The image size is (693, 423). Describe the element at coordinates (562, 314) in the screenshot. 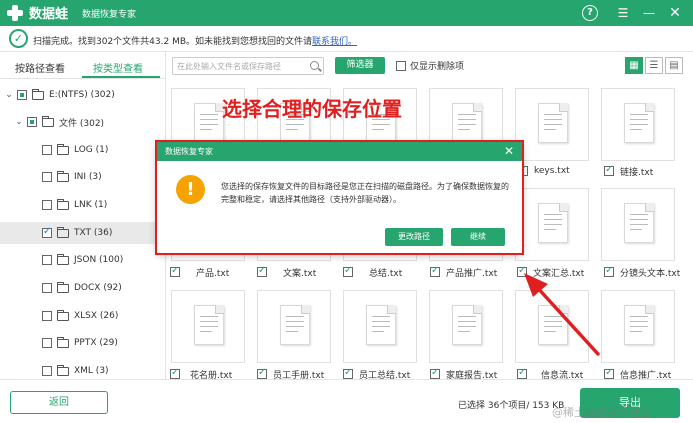

I see `annotation-arrow-icon` at that location.